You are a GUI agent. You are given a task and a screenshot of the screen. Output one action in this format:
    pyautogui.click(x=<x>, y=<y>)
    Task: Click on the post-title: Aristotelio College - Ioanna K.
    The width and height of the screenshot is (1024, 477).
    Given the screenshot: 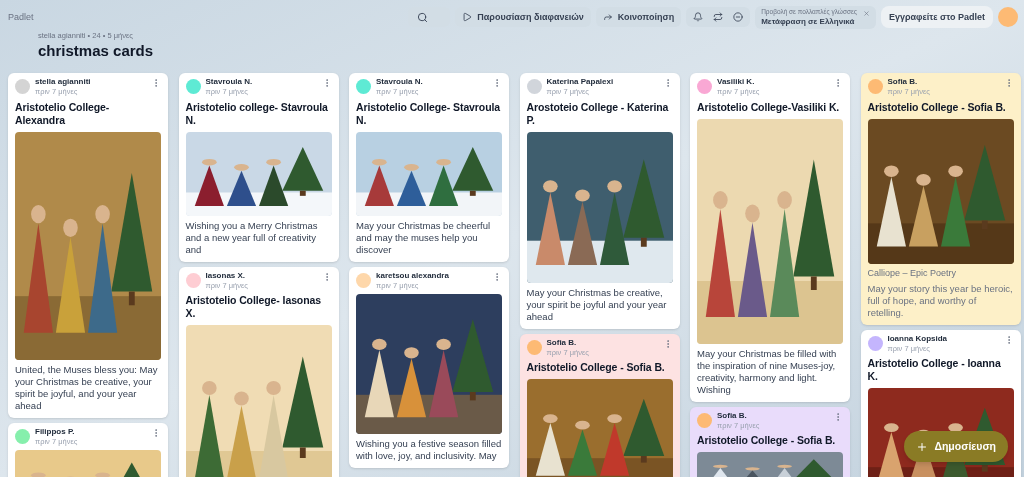 What is the action you would take?
    pyautogui.click(x=934, y=370)
    